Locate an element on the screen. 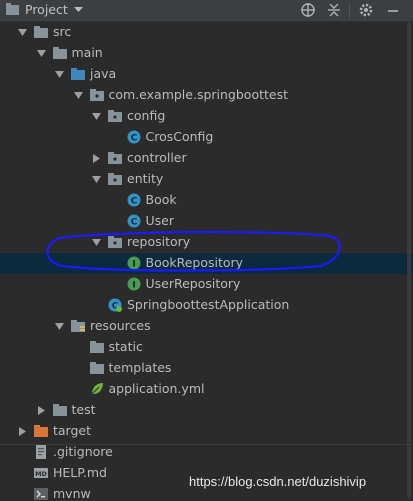 The height and width of the screenshot is (501, 413). tree-row: templates is located at coordinates (206, 368).